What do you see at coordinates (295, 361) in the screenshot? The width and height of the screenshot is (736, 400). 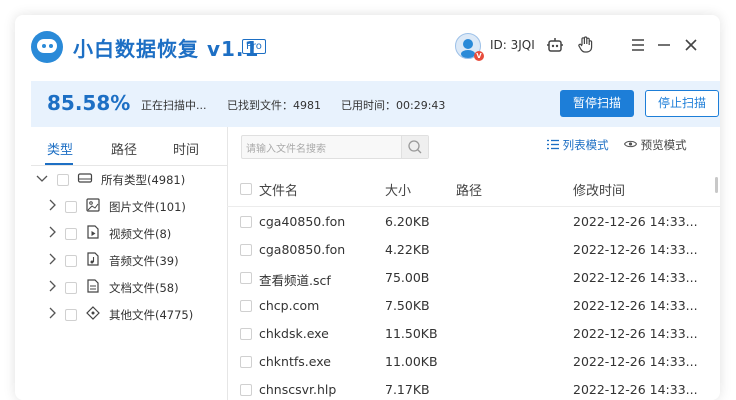 I see `file-name: chkntfs.exe` at bounding box center [295, 361].